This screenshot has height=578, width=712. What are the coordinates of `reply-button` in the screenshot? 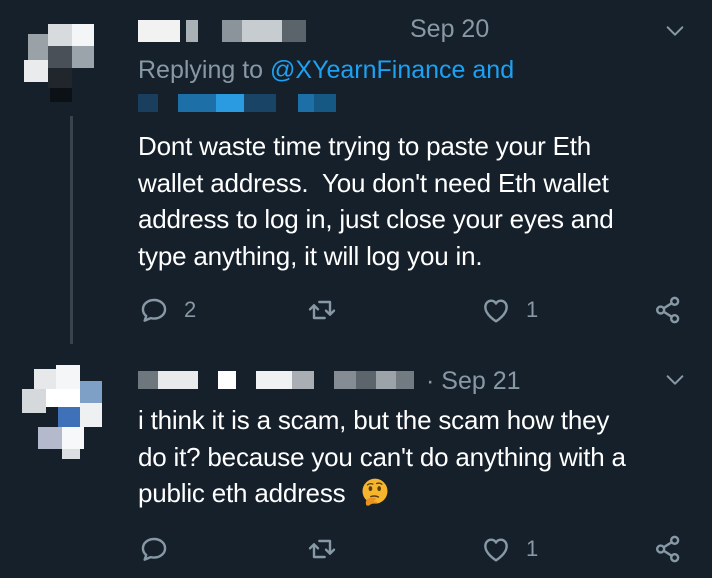 It's located at (161, 549).